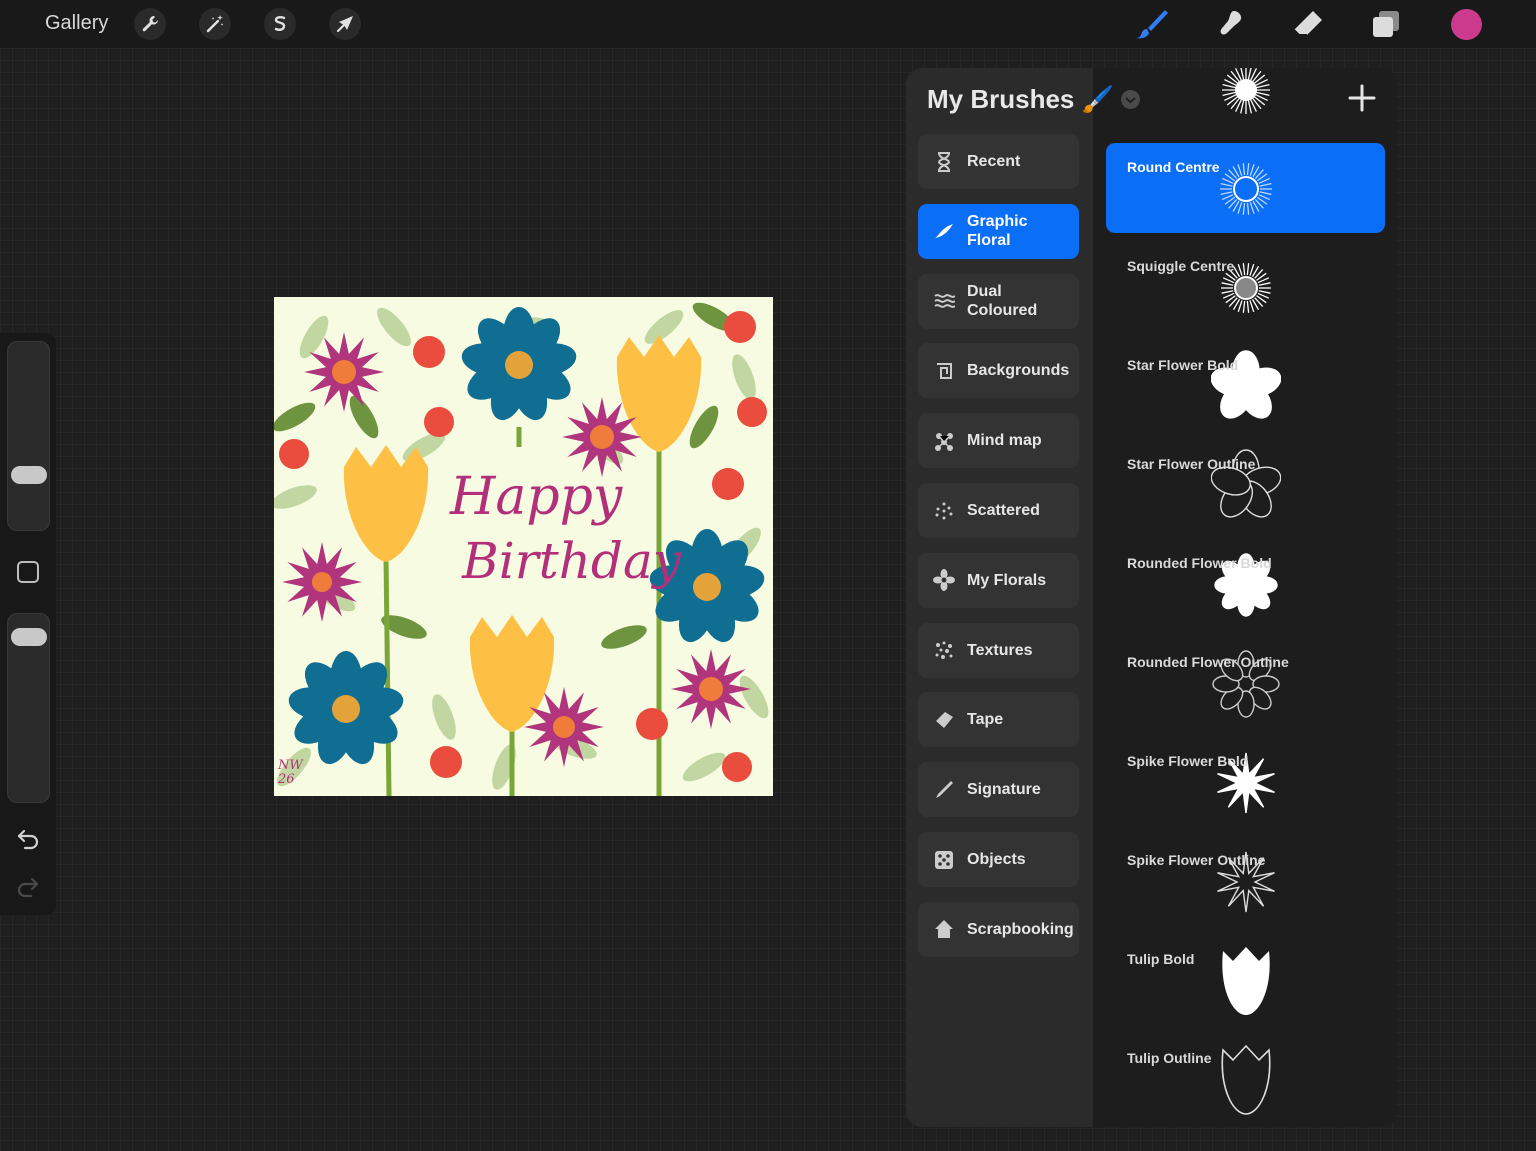 This screenshot has width=1536, height=1151. I want to click on artwork-text-happy: Happy, so click(536, 497).